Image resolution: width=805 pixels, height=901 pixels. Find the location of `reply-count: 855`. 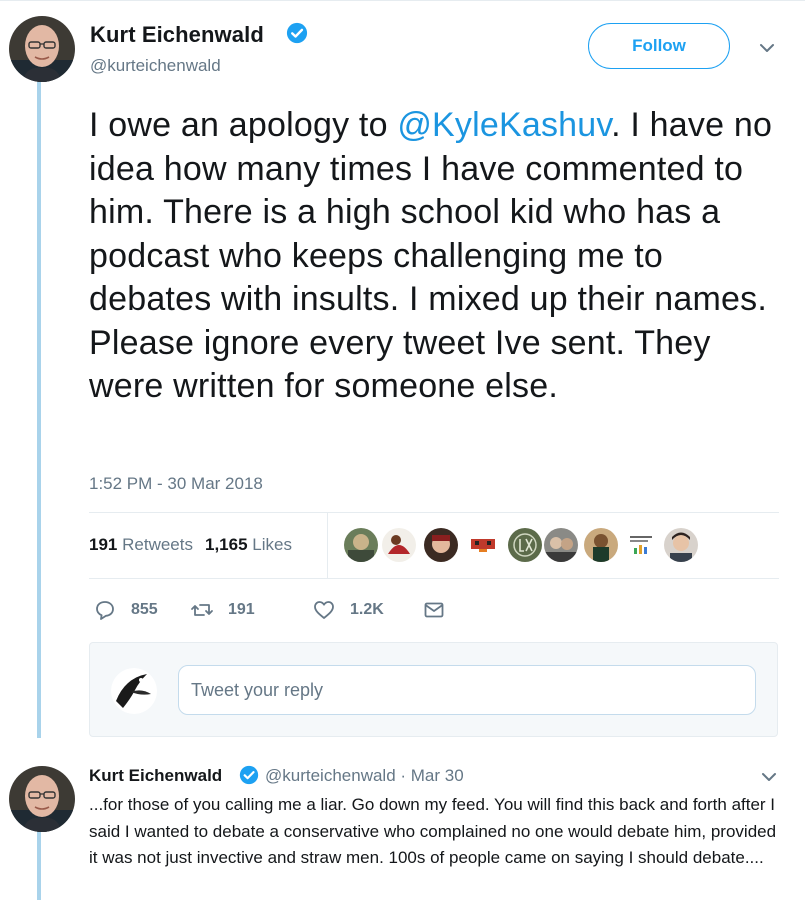

reply-count: 855 is located at coordinates (144, 609).